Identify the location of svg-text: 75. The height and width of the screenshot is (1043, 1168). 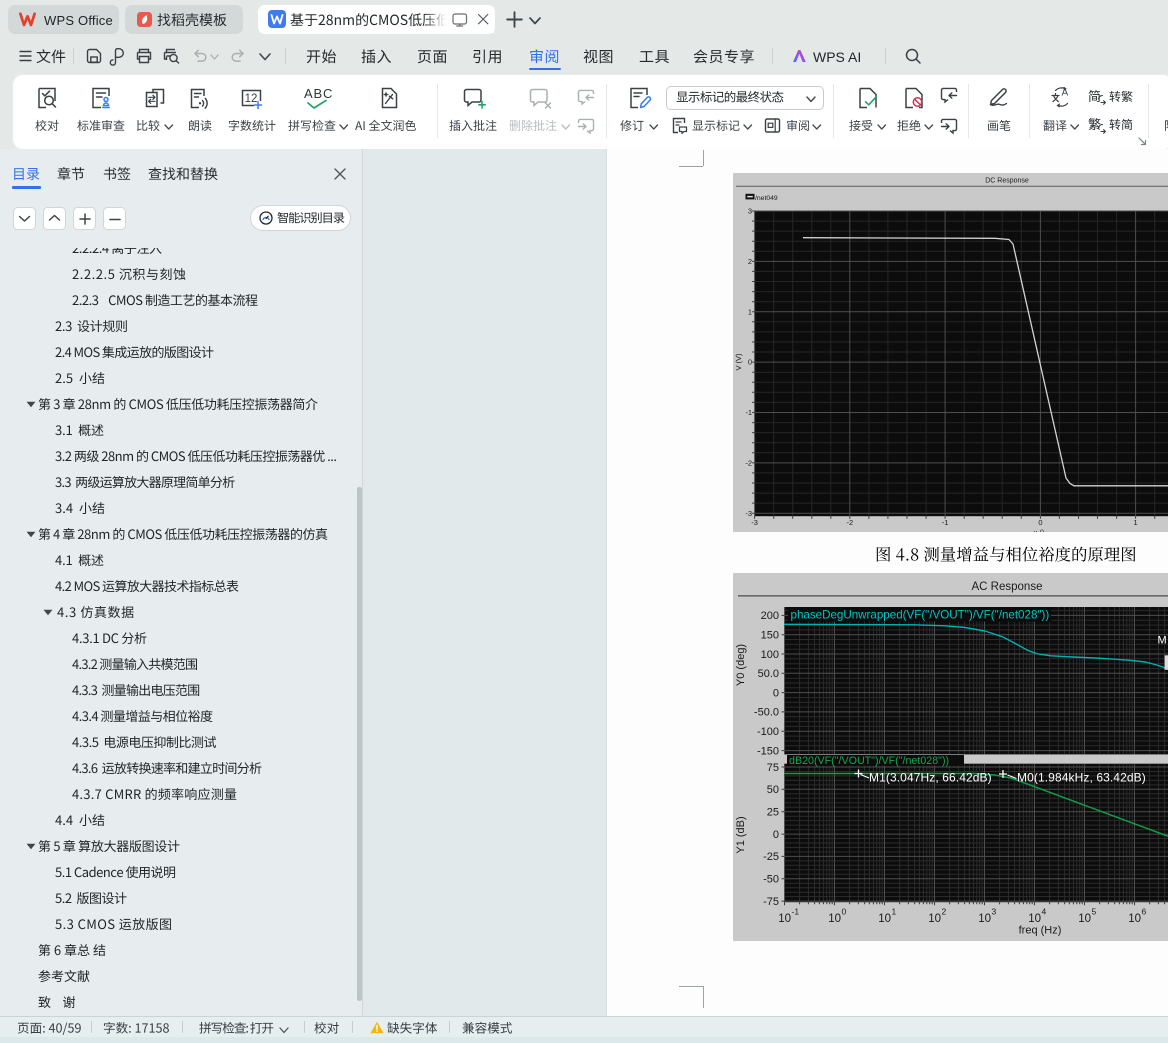
(773, 768).